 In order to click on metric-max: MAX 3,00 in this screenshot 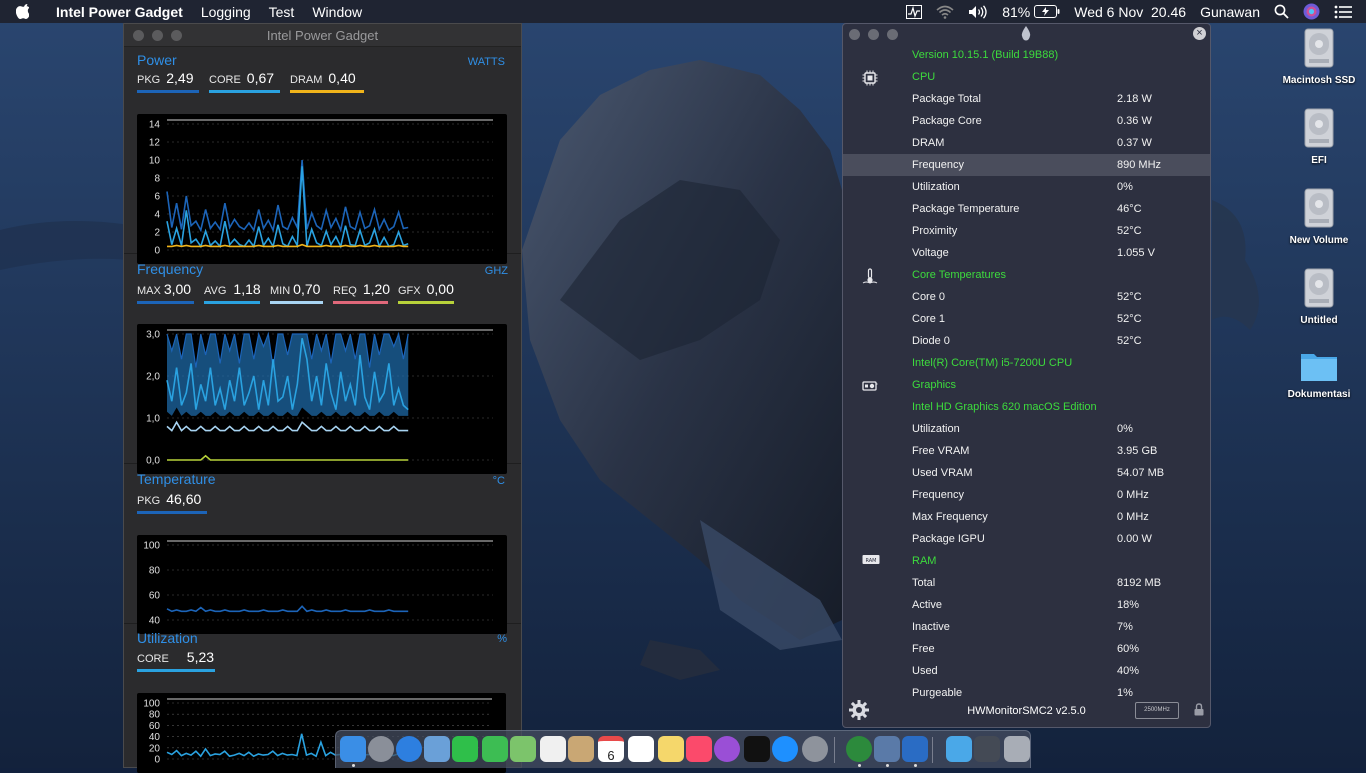, I will do `click(165, 292)`.